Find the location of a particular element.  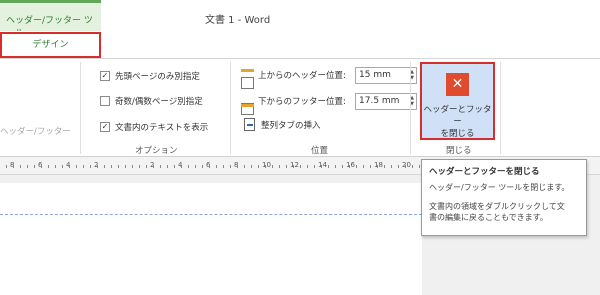

ruler-number: 18 is located at coordinates (378, 165).